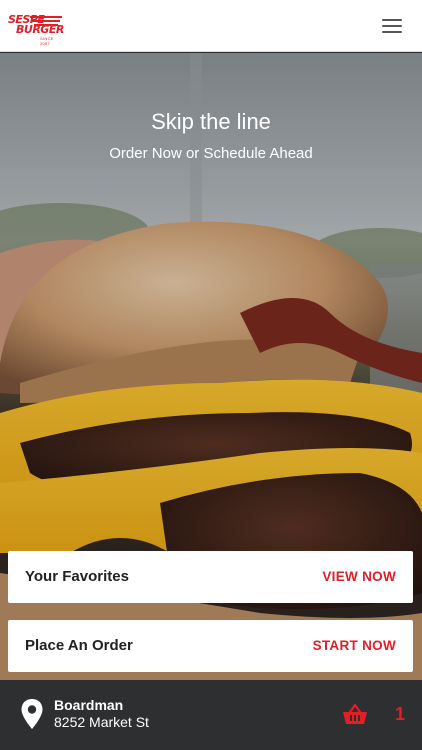 The width and height of the screenshot is (422, 750). I want to click on shopping-basket-icon, so click(355, 714).